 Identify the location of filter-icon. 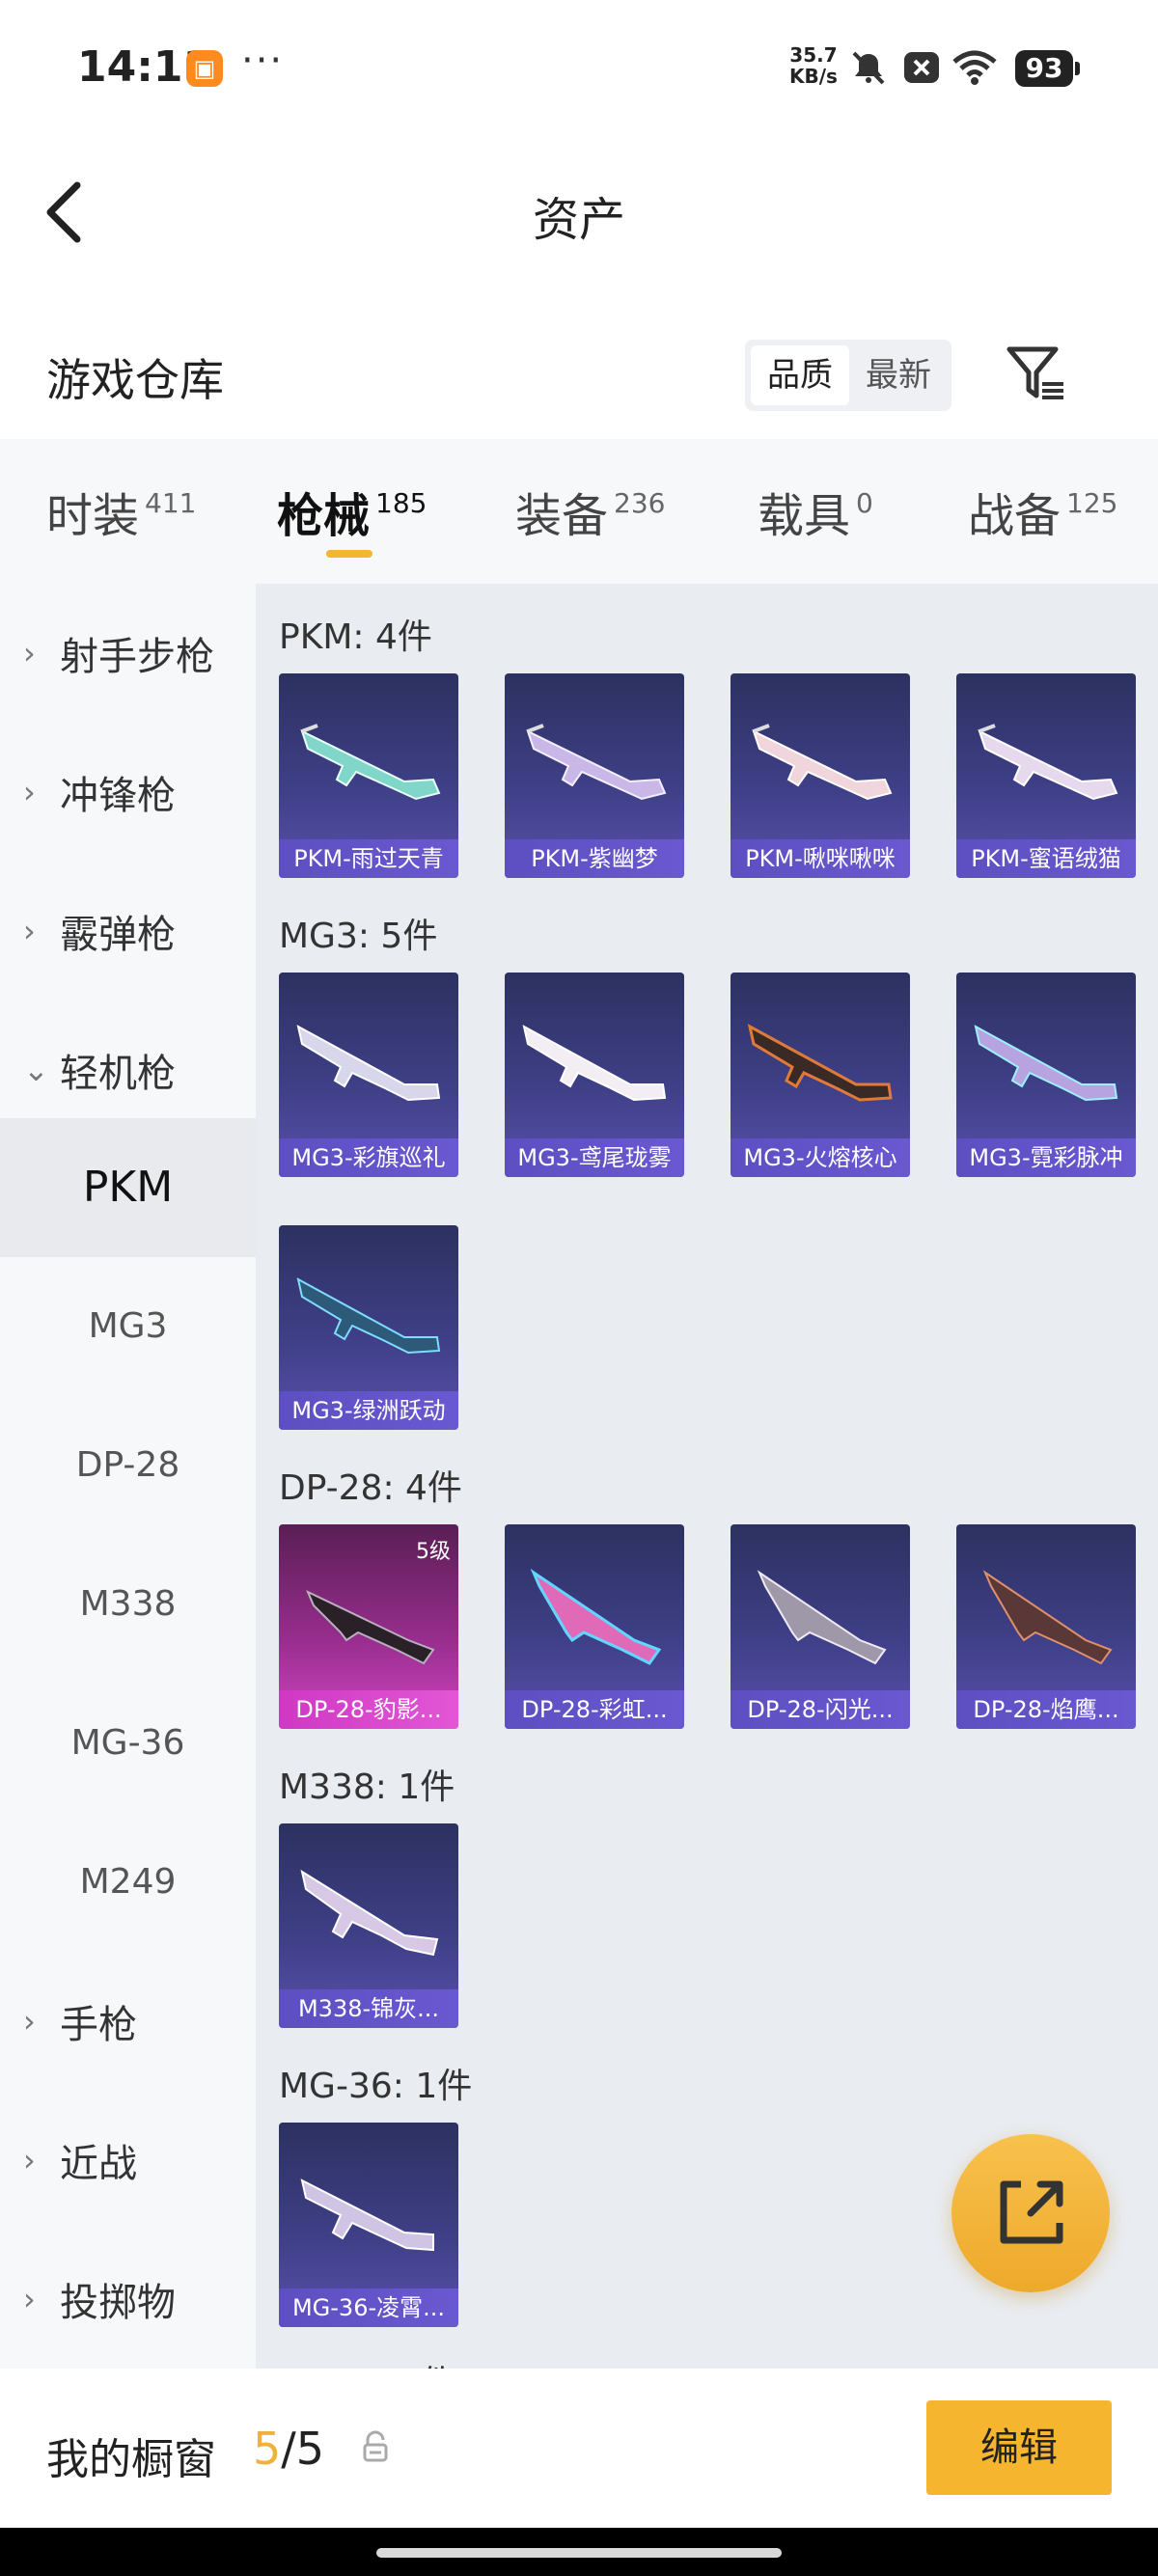
(1035, 373).